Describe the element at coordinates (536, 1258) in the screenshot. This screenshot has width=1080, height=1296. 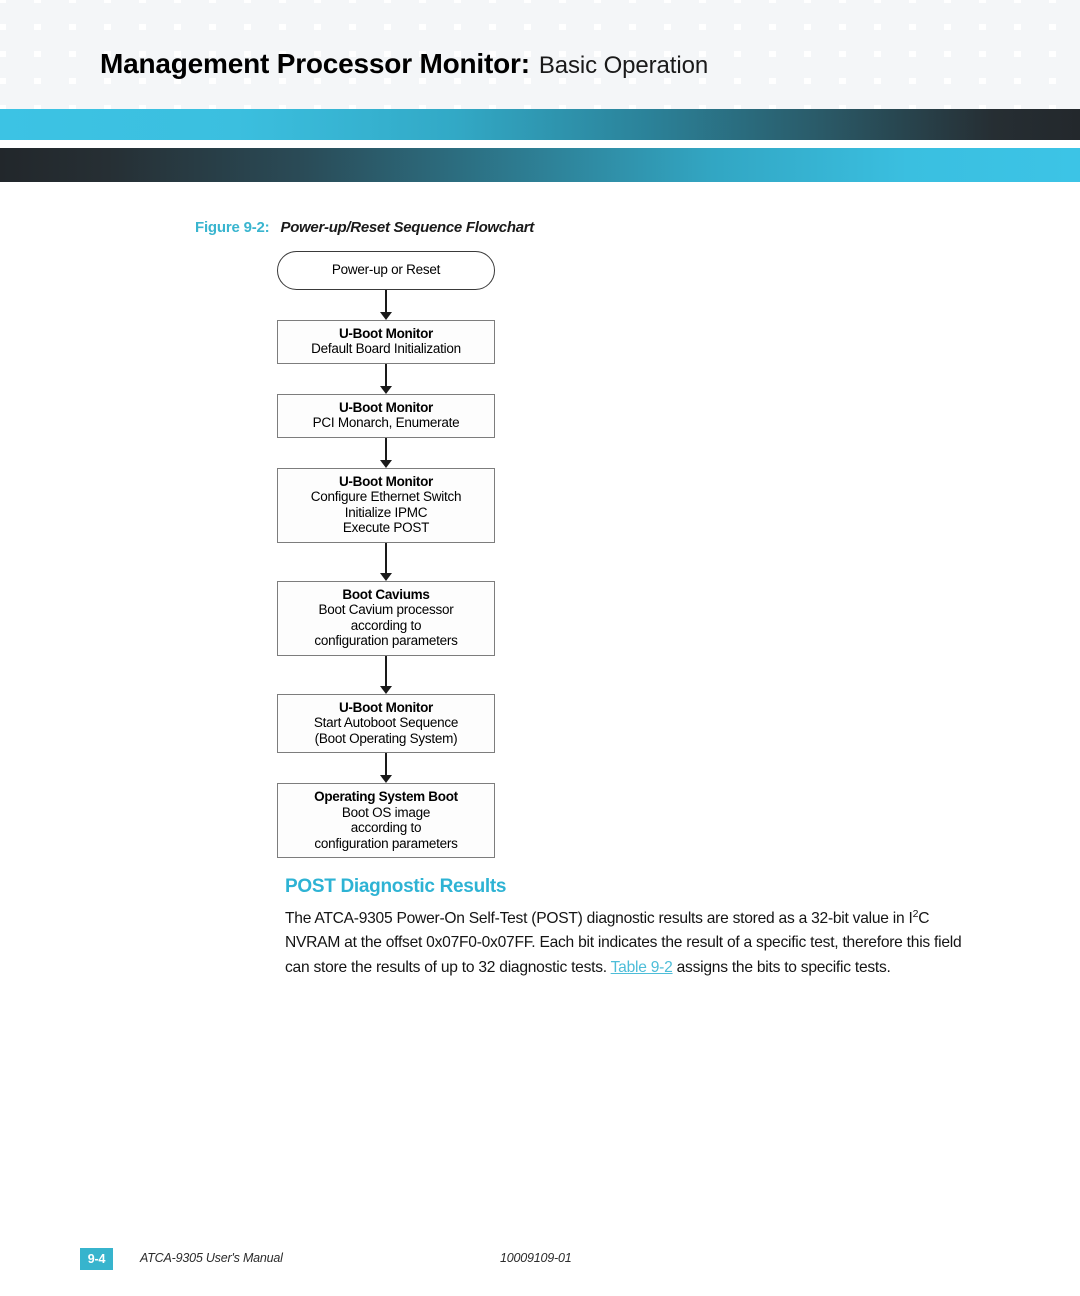
I see `footer-part-number: 10009109-01` at that location.